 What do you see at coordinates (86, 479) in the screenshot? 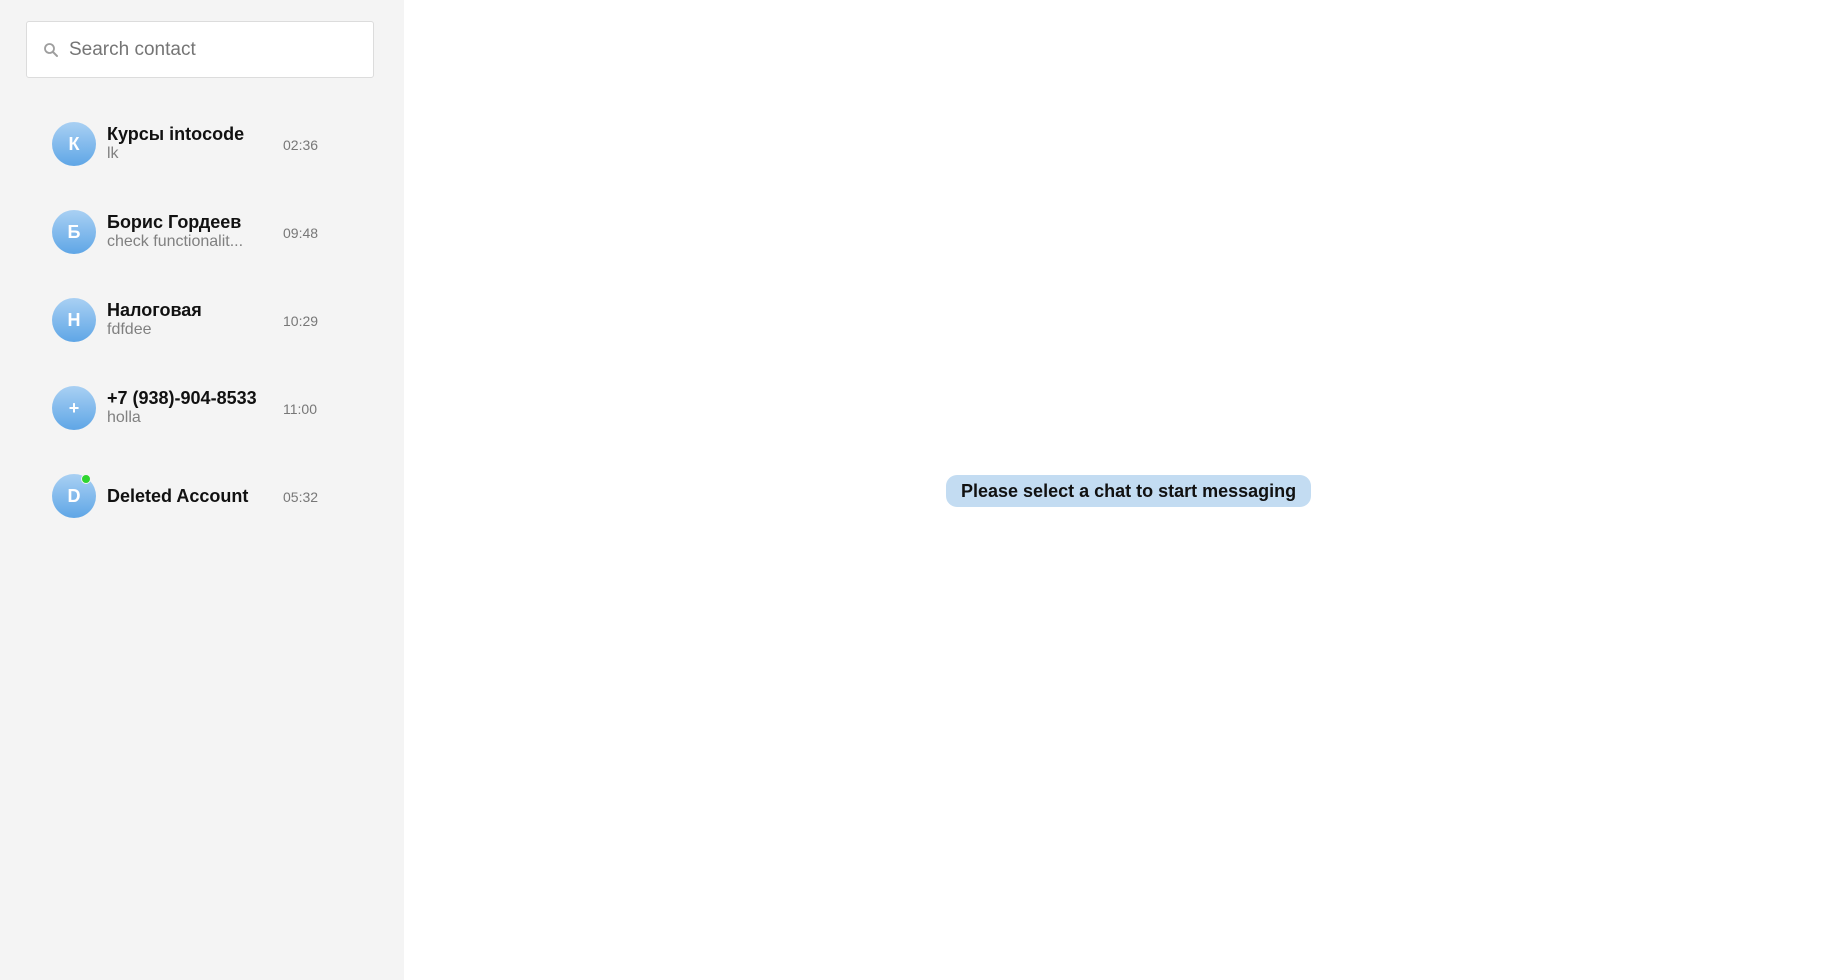
I see `online-indicator` at bounding box center [86, 479].